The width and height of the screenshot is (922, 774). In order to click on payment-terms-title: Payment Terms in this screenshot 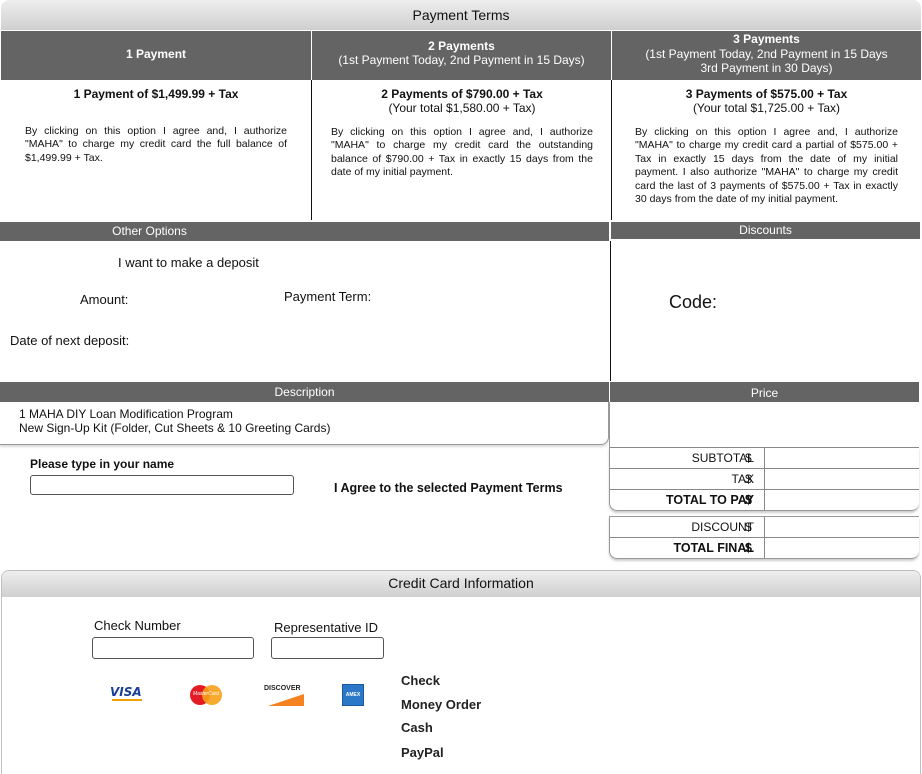, I will do `click(461, 15)`.